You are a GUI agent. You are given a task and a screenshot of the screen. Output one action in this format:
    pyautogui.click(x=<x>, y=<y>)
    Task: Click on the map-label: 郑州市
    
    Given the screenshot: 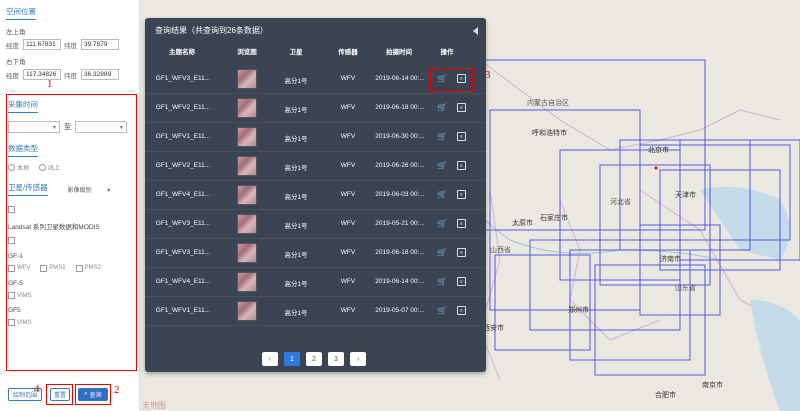 What is the action you would take?
    pyautogui.click(x=578, y=310)
    